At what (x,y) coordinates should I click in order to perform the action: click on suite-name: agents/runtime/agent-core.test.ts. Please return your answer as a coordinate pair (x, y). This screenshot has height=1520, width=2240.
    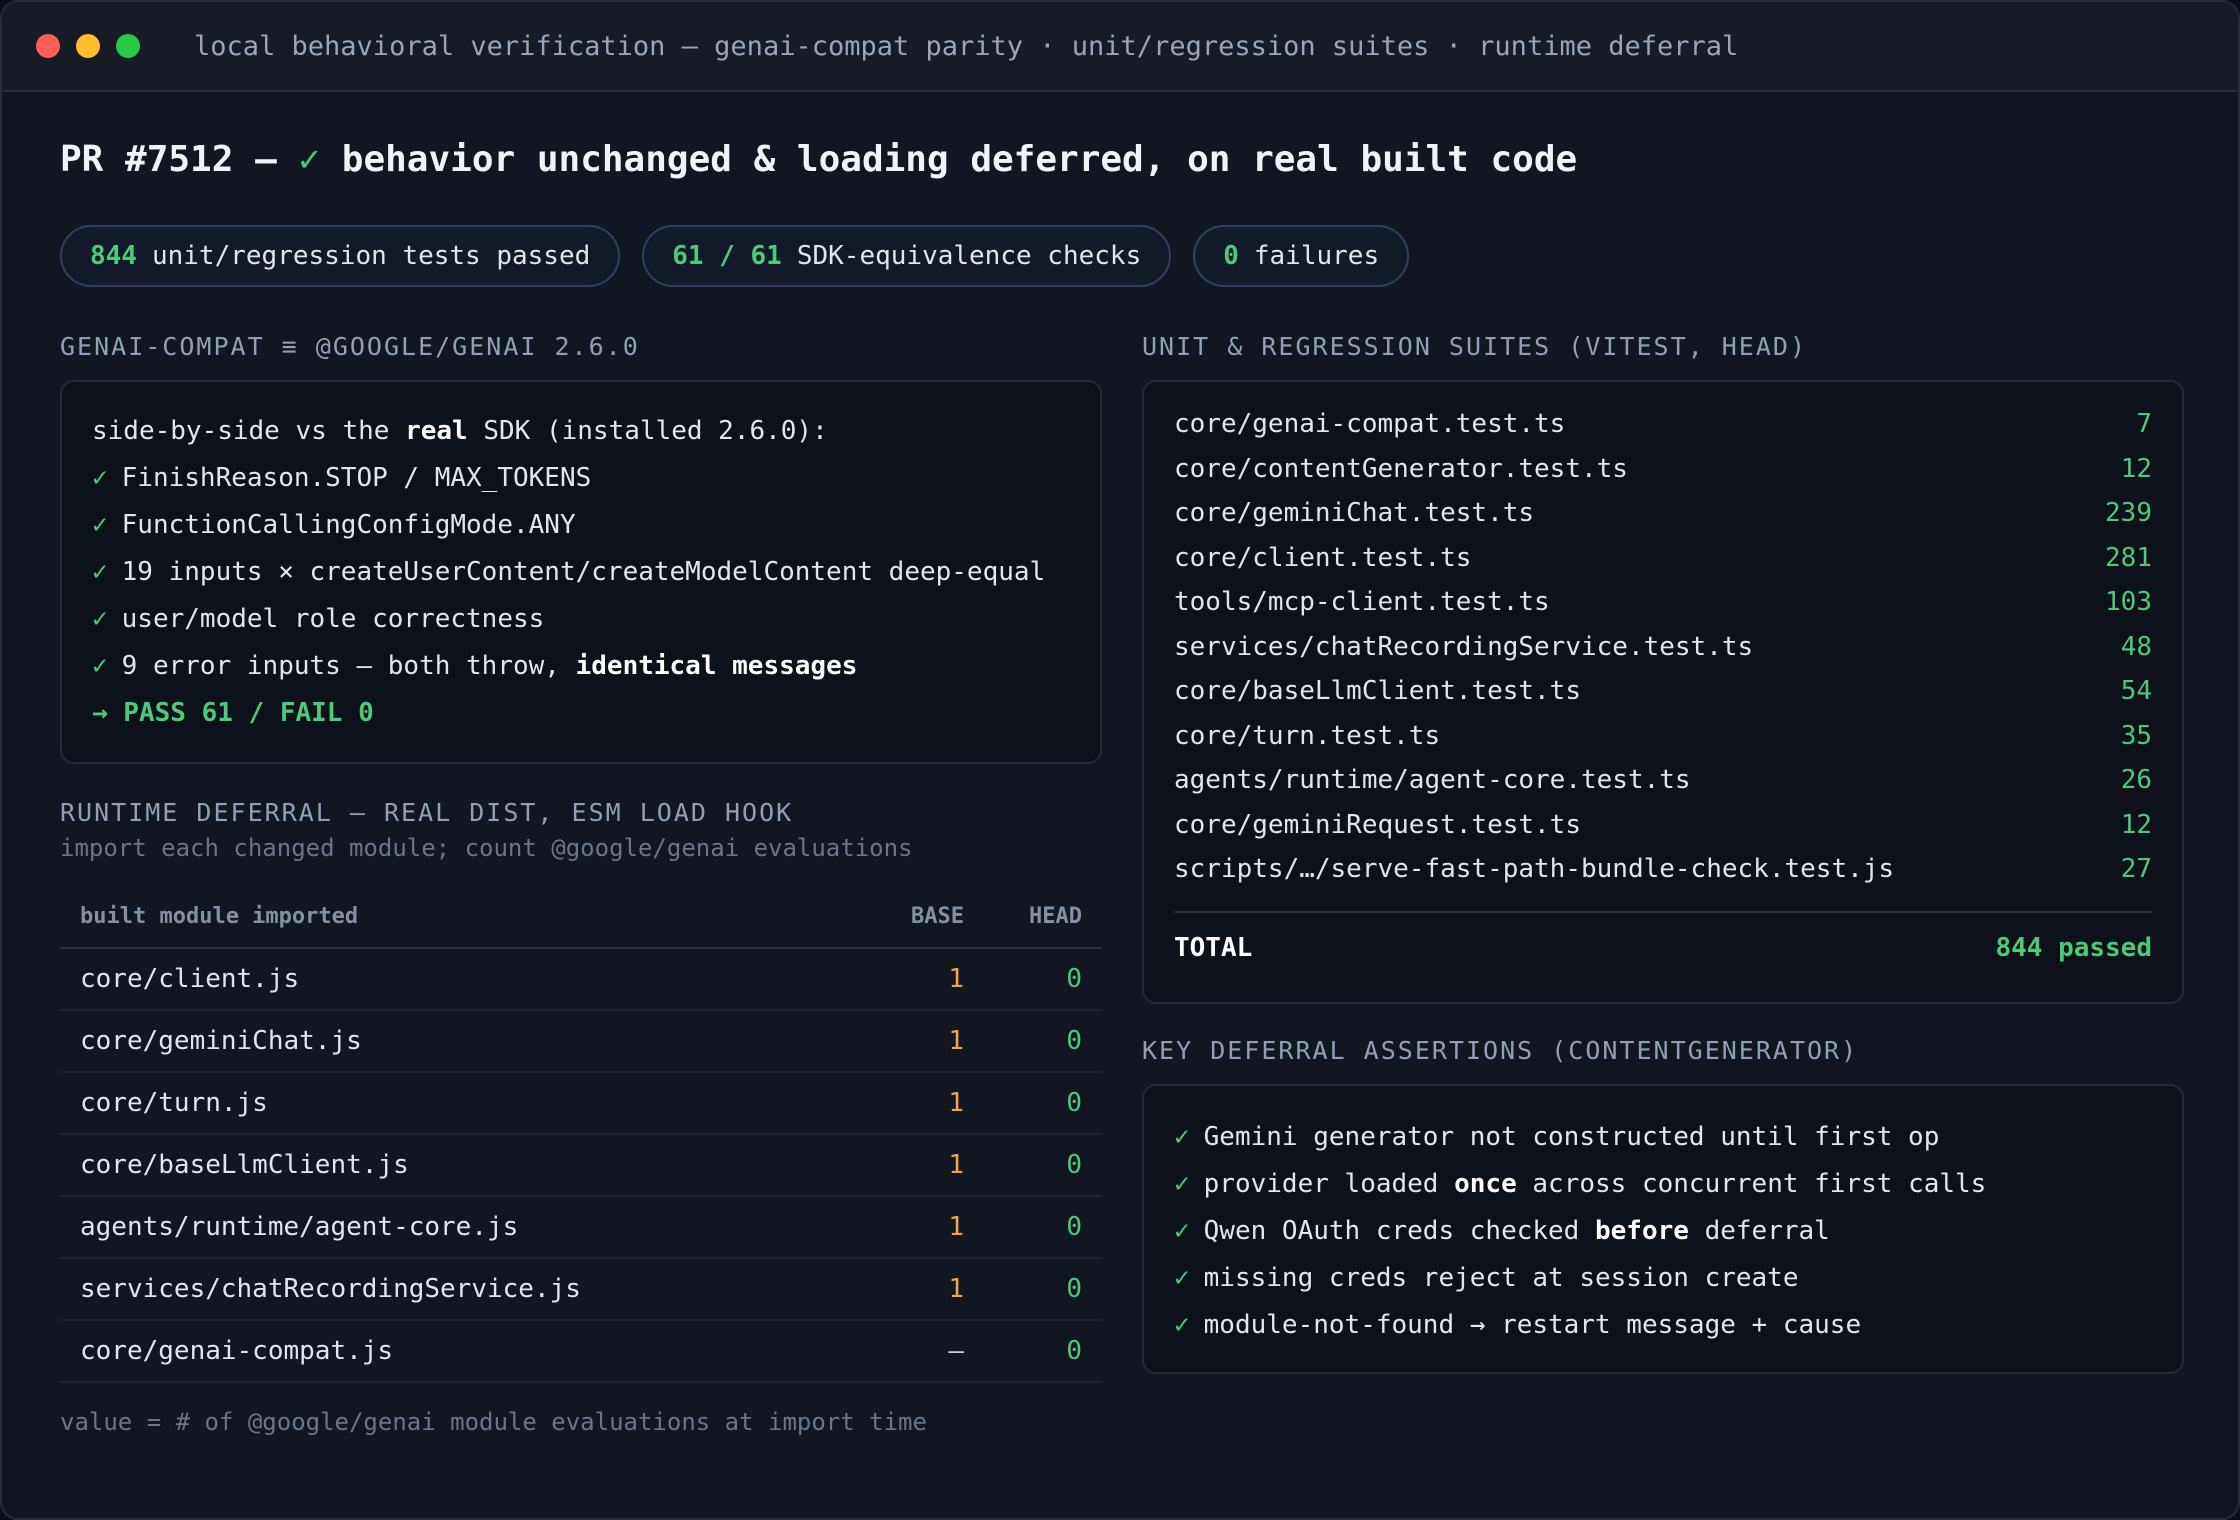
    Looking at the image, I should click on (1432, 780).